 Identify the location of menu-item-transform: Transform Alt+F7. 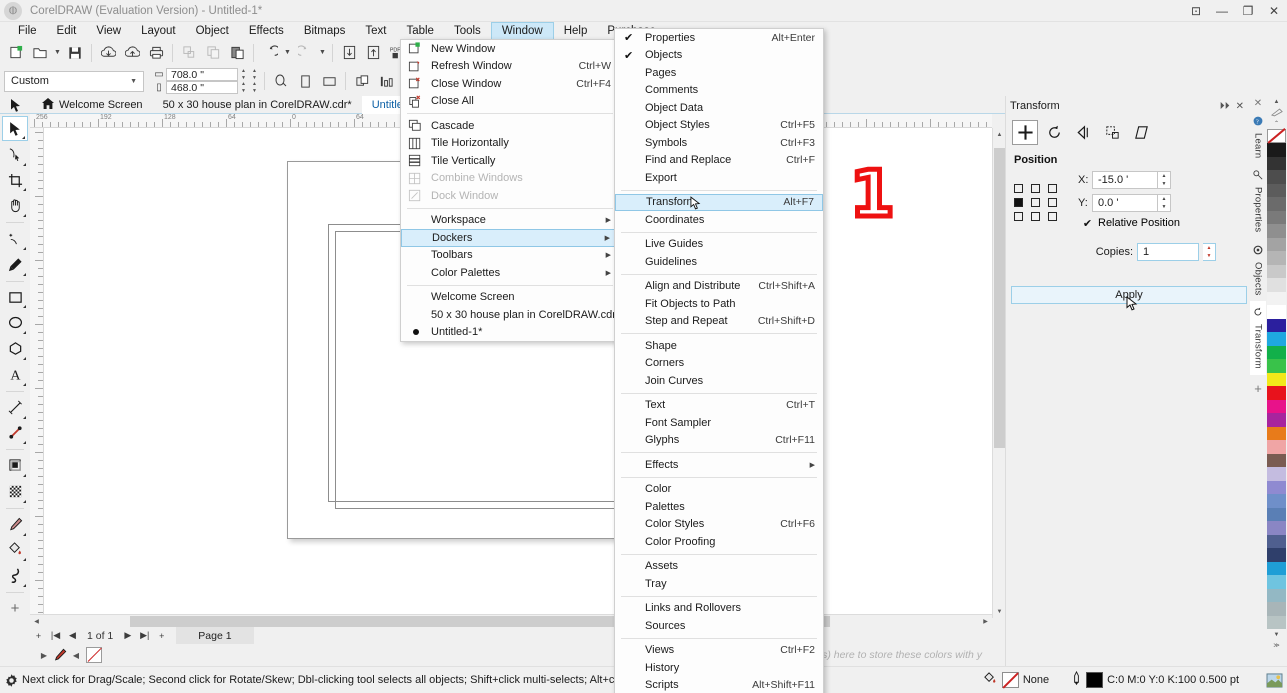
(719, 202).